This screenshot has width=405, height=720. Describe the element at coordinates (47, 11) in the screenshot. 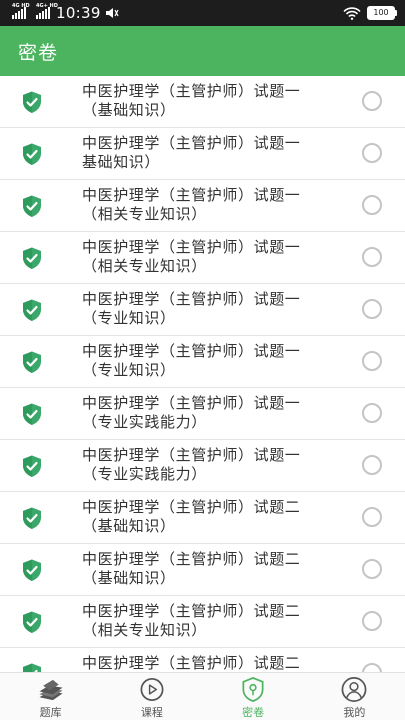

I see `cell-signal-icon: 4G+ HD` at that location.